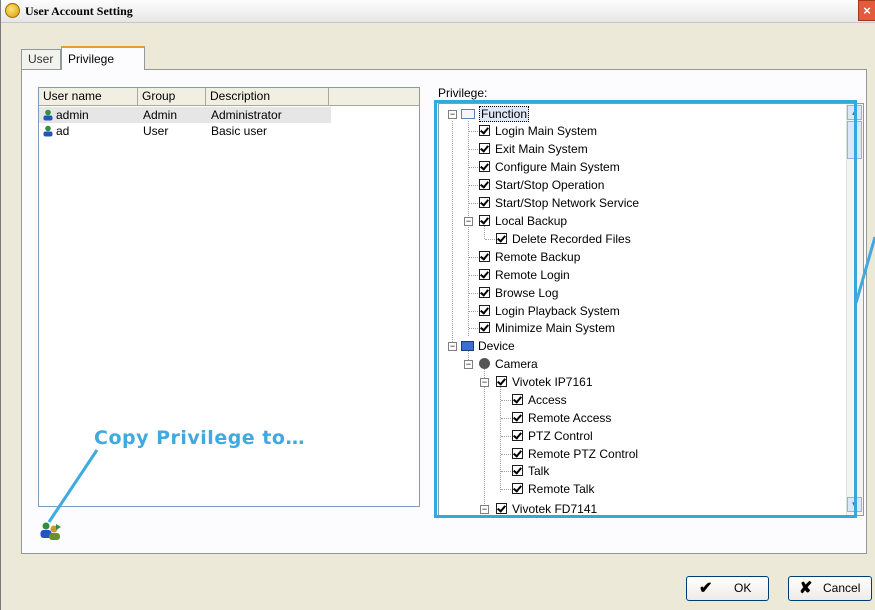  Describe the element at coordinates (806, 588) in the screenshot. I see `x-icon: ✘` at that location.